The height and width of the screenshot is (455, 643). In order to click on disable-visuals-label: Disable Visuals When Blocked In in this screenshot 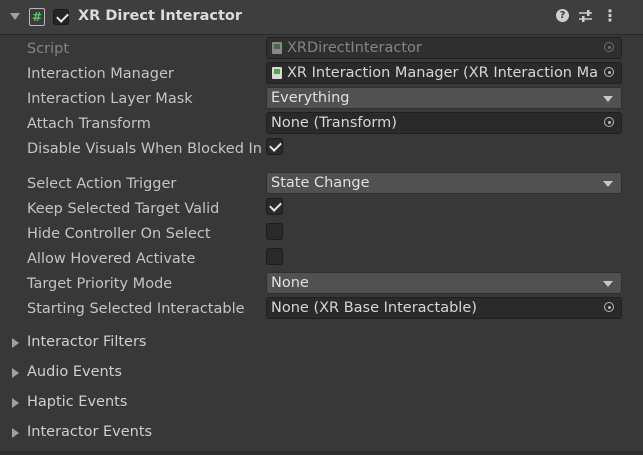, I will do `click(144, 149)`.